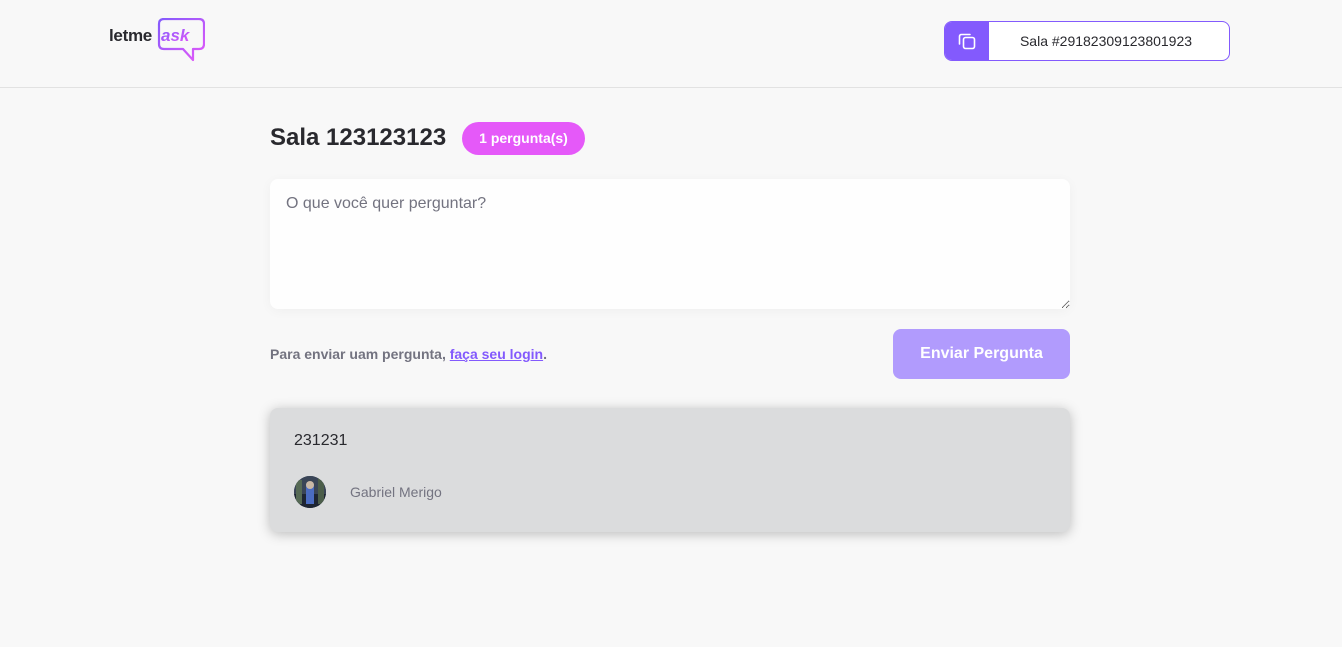 The width and height of the screenshot is (1342, 647). I want to click on header: letme ask Sala #29182309123801923, so click(671, 44).